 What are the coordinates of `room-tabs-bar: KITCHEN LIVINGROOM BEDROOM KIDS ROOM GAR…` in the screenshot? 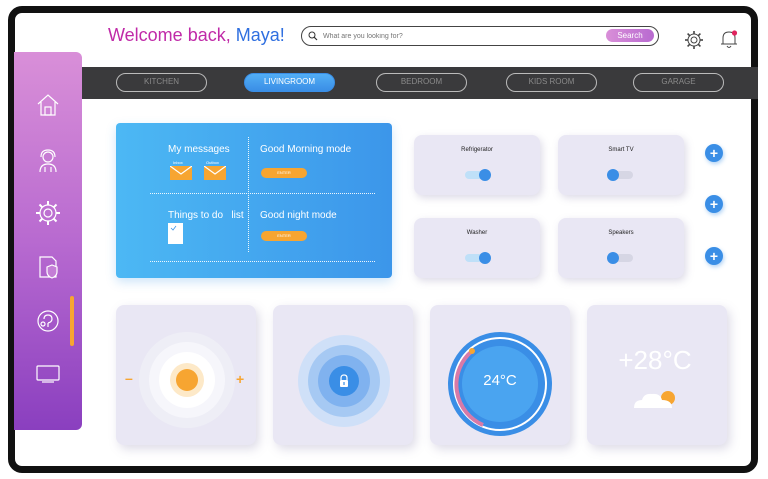 It's located at (420, 83).